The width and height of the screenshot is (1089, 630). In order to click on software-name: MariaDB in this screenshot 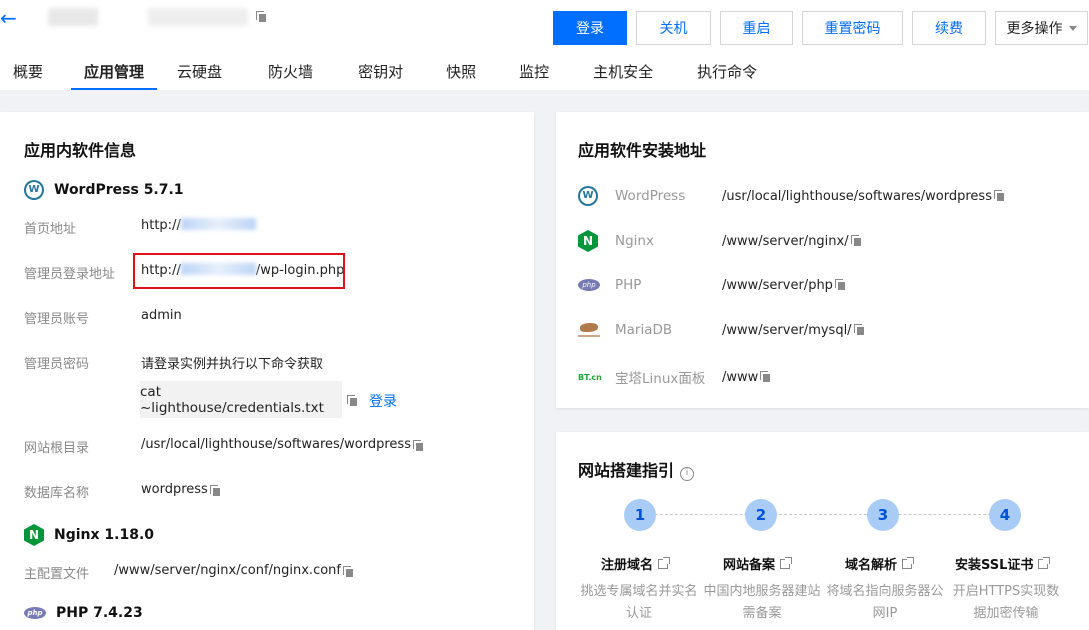, I will do `click(644, 330)`.